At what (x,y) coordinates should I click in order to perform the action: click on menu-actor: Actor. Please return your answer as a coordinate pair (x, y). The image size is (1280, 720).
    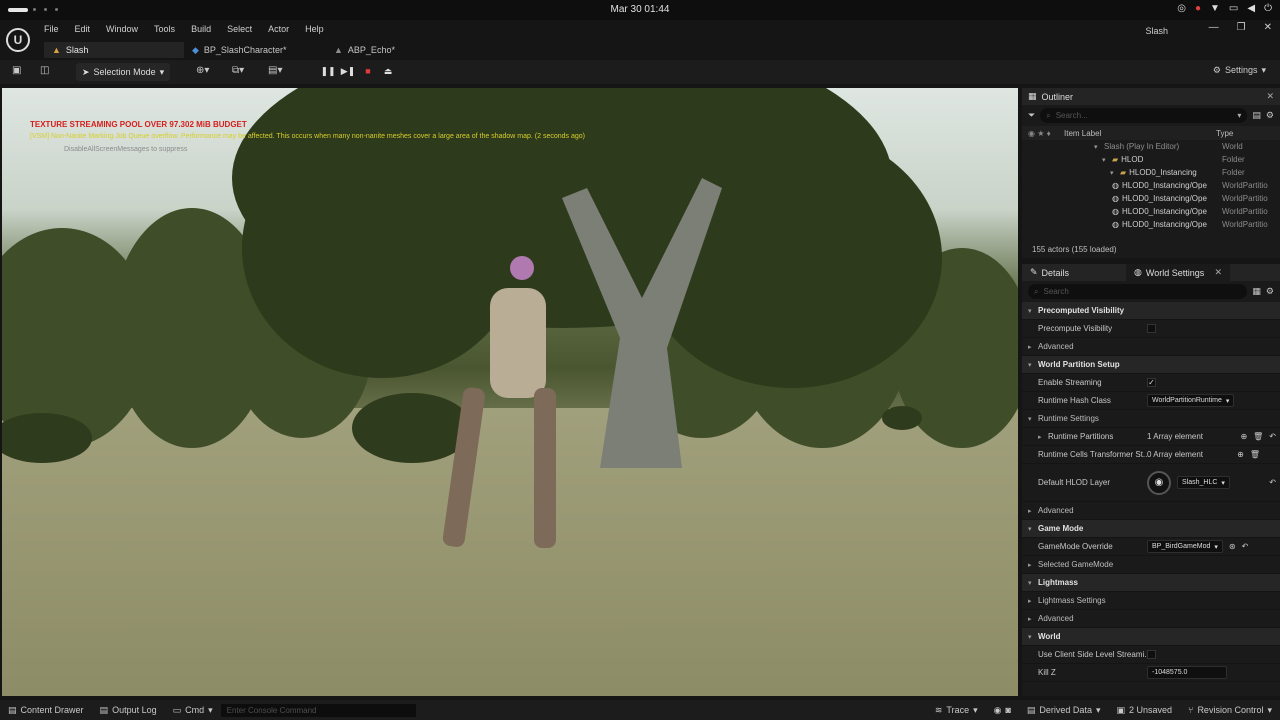
    Looking at the image, I should click on (278, 29).